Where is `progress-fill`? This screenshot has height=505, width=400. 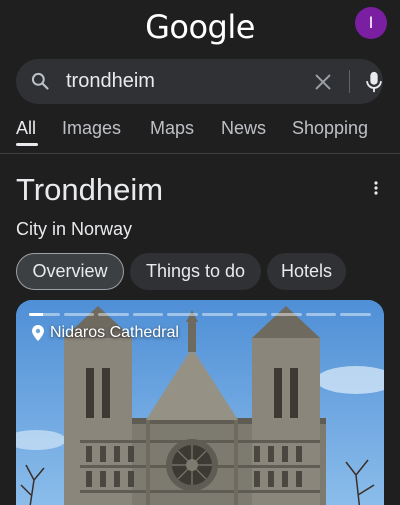 progress-fill is located at coordinates (36, 314).